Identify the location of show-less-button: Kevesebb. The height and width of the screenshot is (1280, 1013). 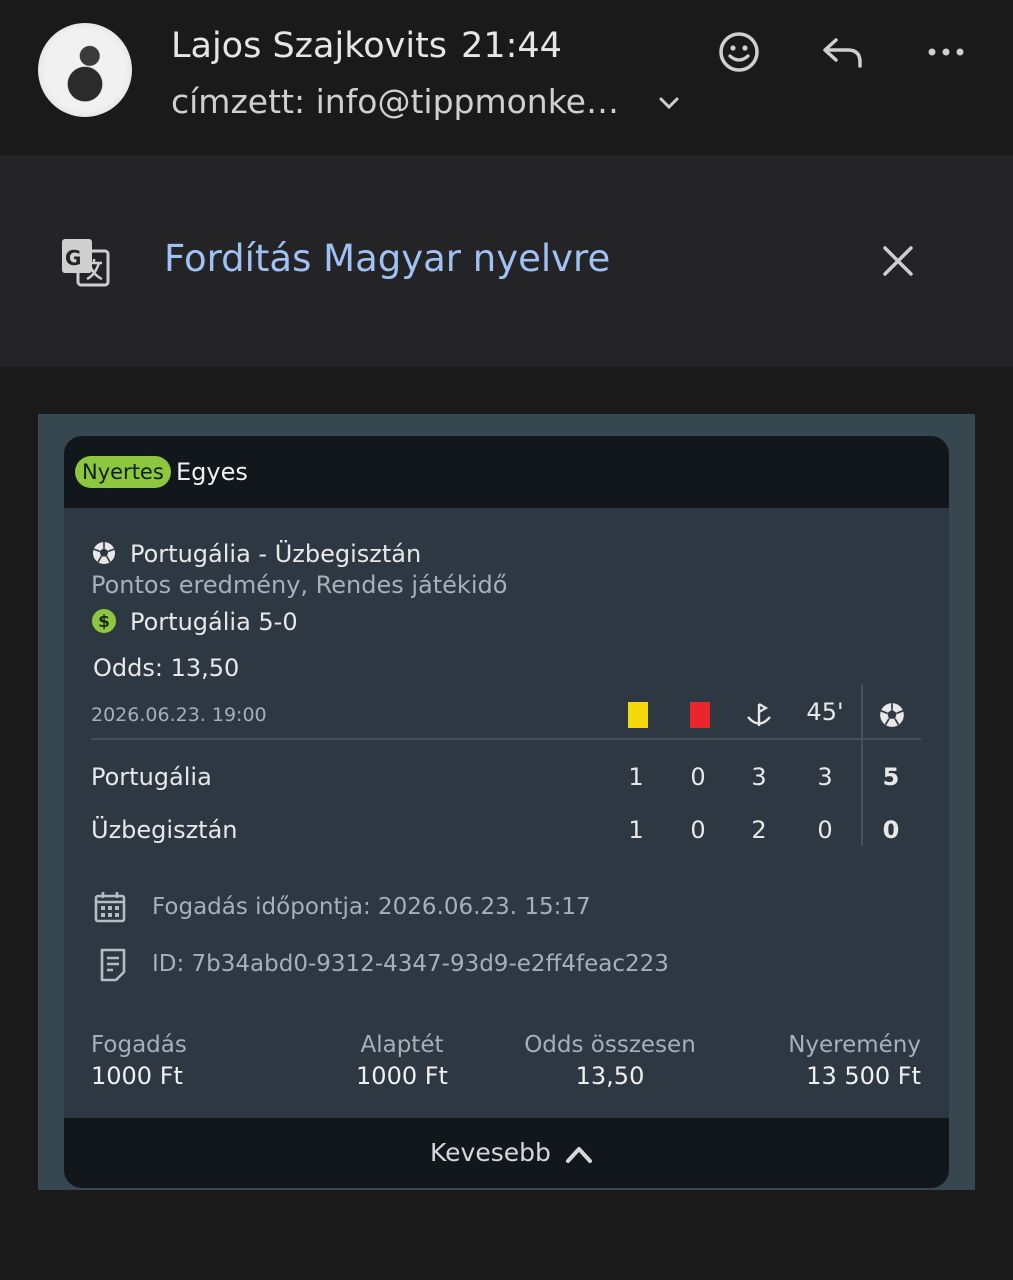
(511, 1153).